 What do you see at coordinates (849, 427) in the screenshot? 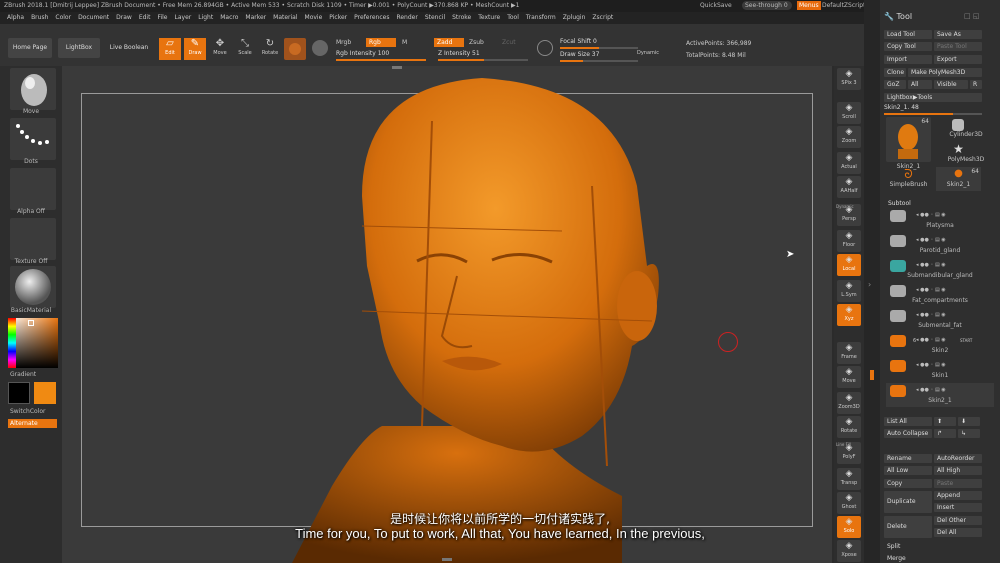
I see `rotate-shelf-button: ◈ Rotate` at bounding box center [849, 427].